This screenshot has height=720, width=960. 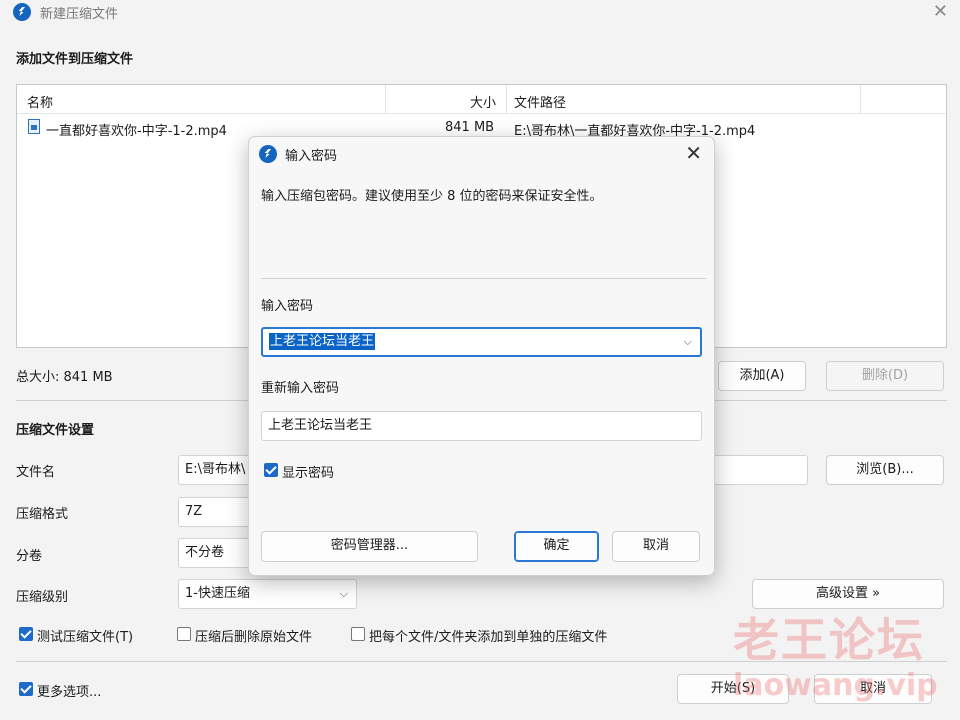 I want to click on show-password-checkbox, so click(x=271, y=470).